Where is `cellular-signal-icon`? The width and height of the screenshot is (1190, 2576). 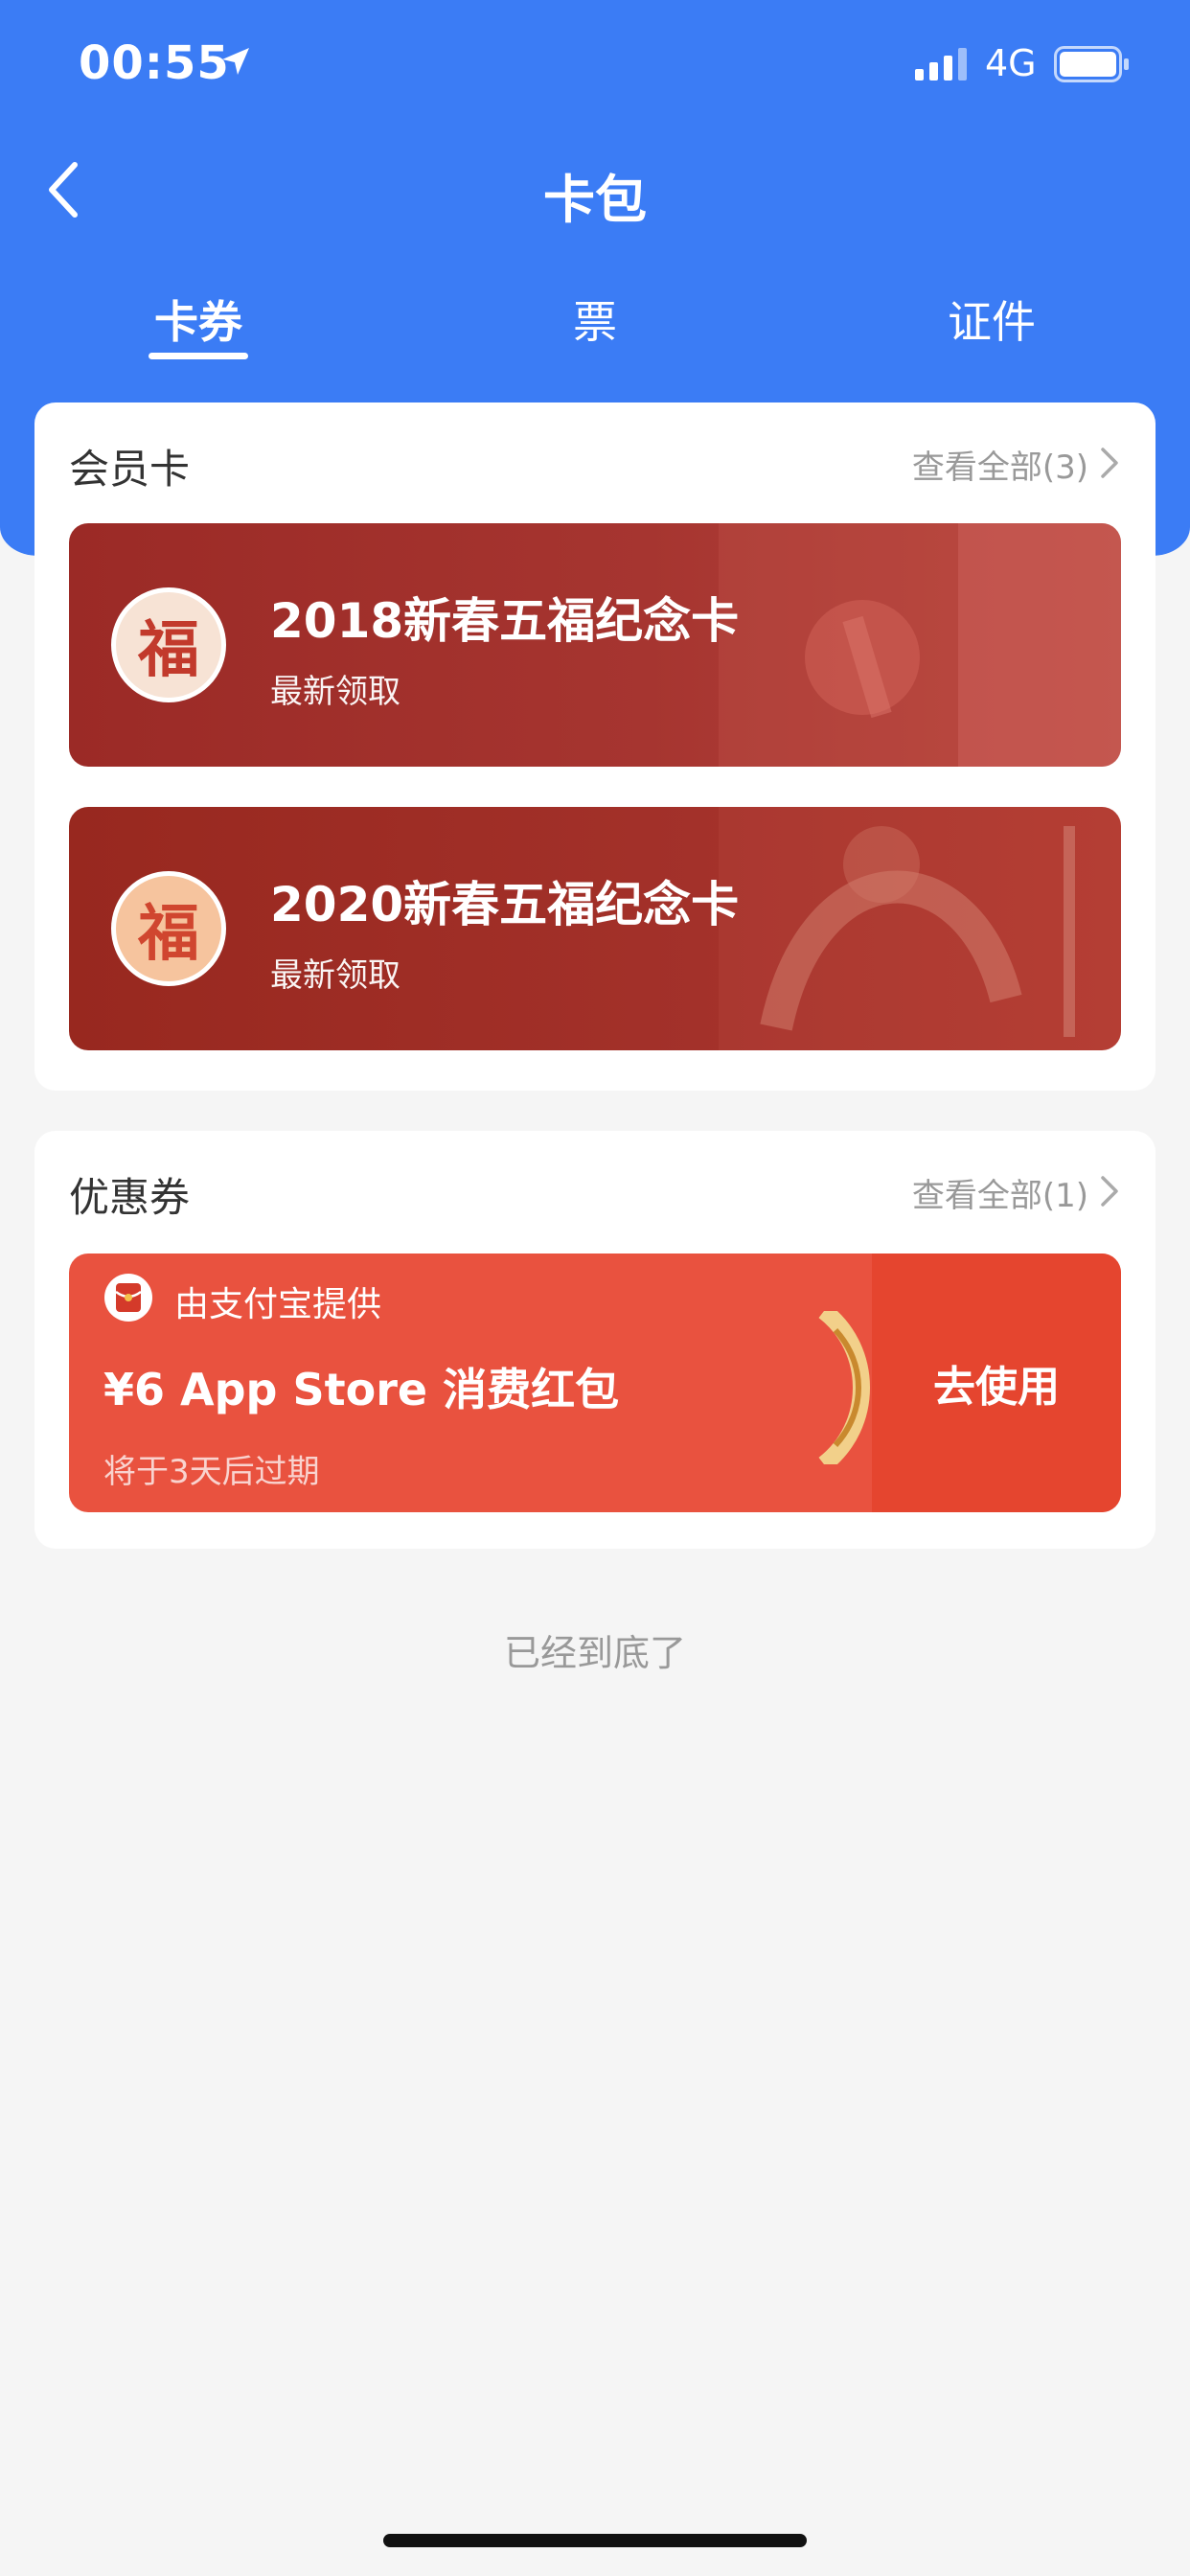 cellular-signal-icon is located at coordinates (941, 64).